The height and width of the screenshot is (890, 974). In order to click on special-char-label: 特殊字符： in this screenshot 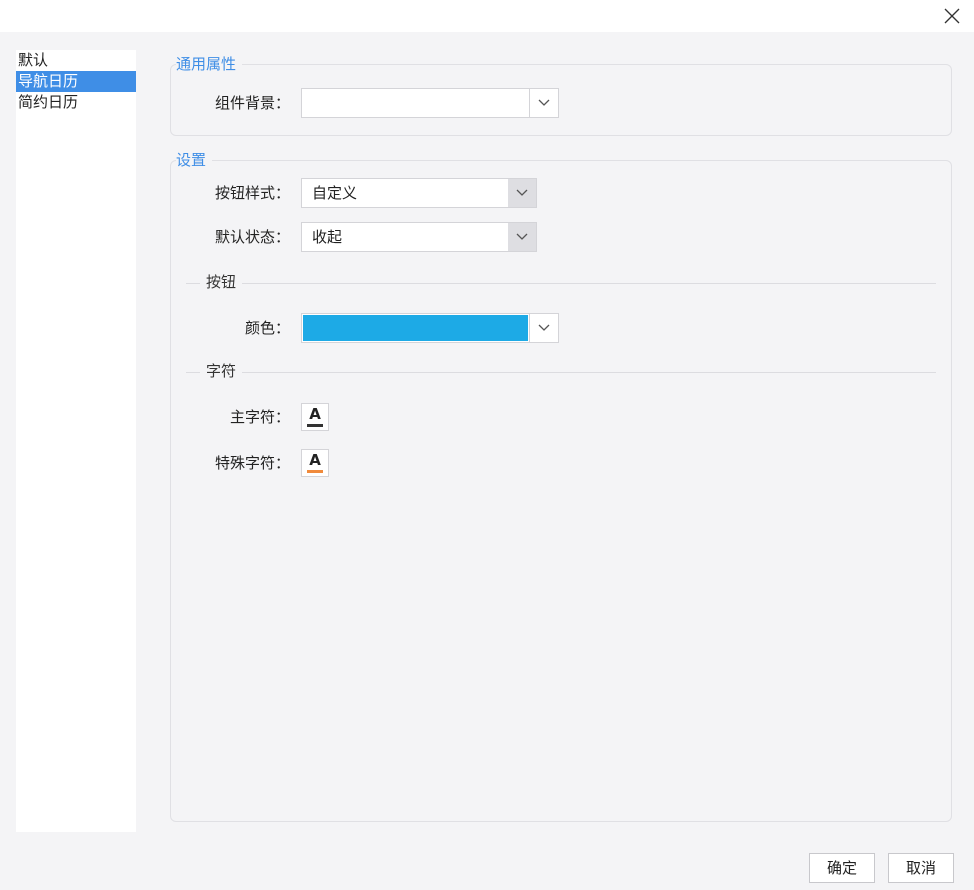, I will do `click(252, 463)`.